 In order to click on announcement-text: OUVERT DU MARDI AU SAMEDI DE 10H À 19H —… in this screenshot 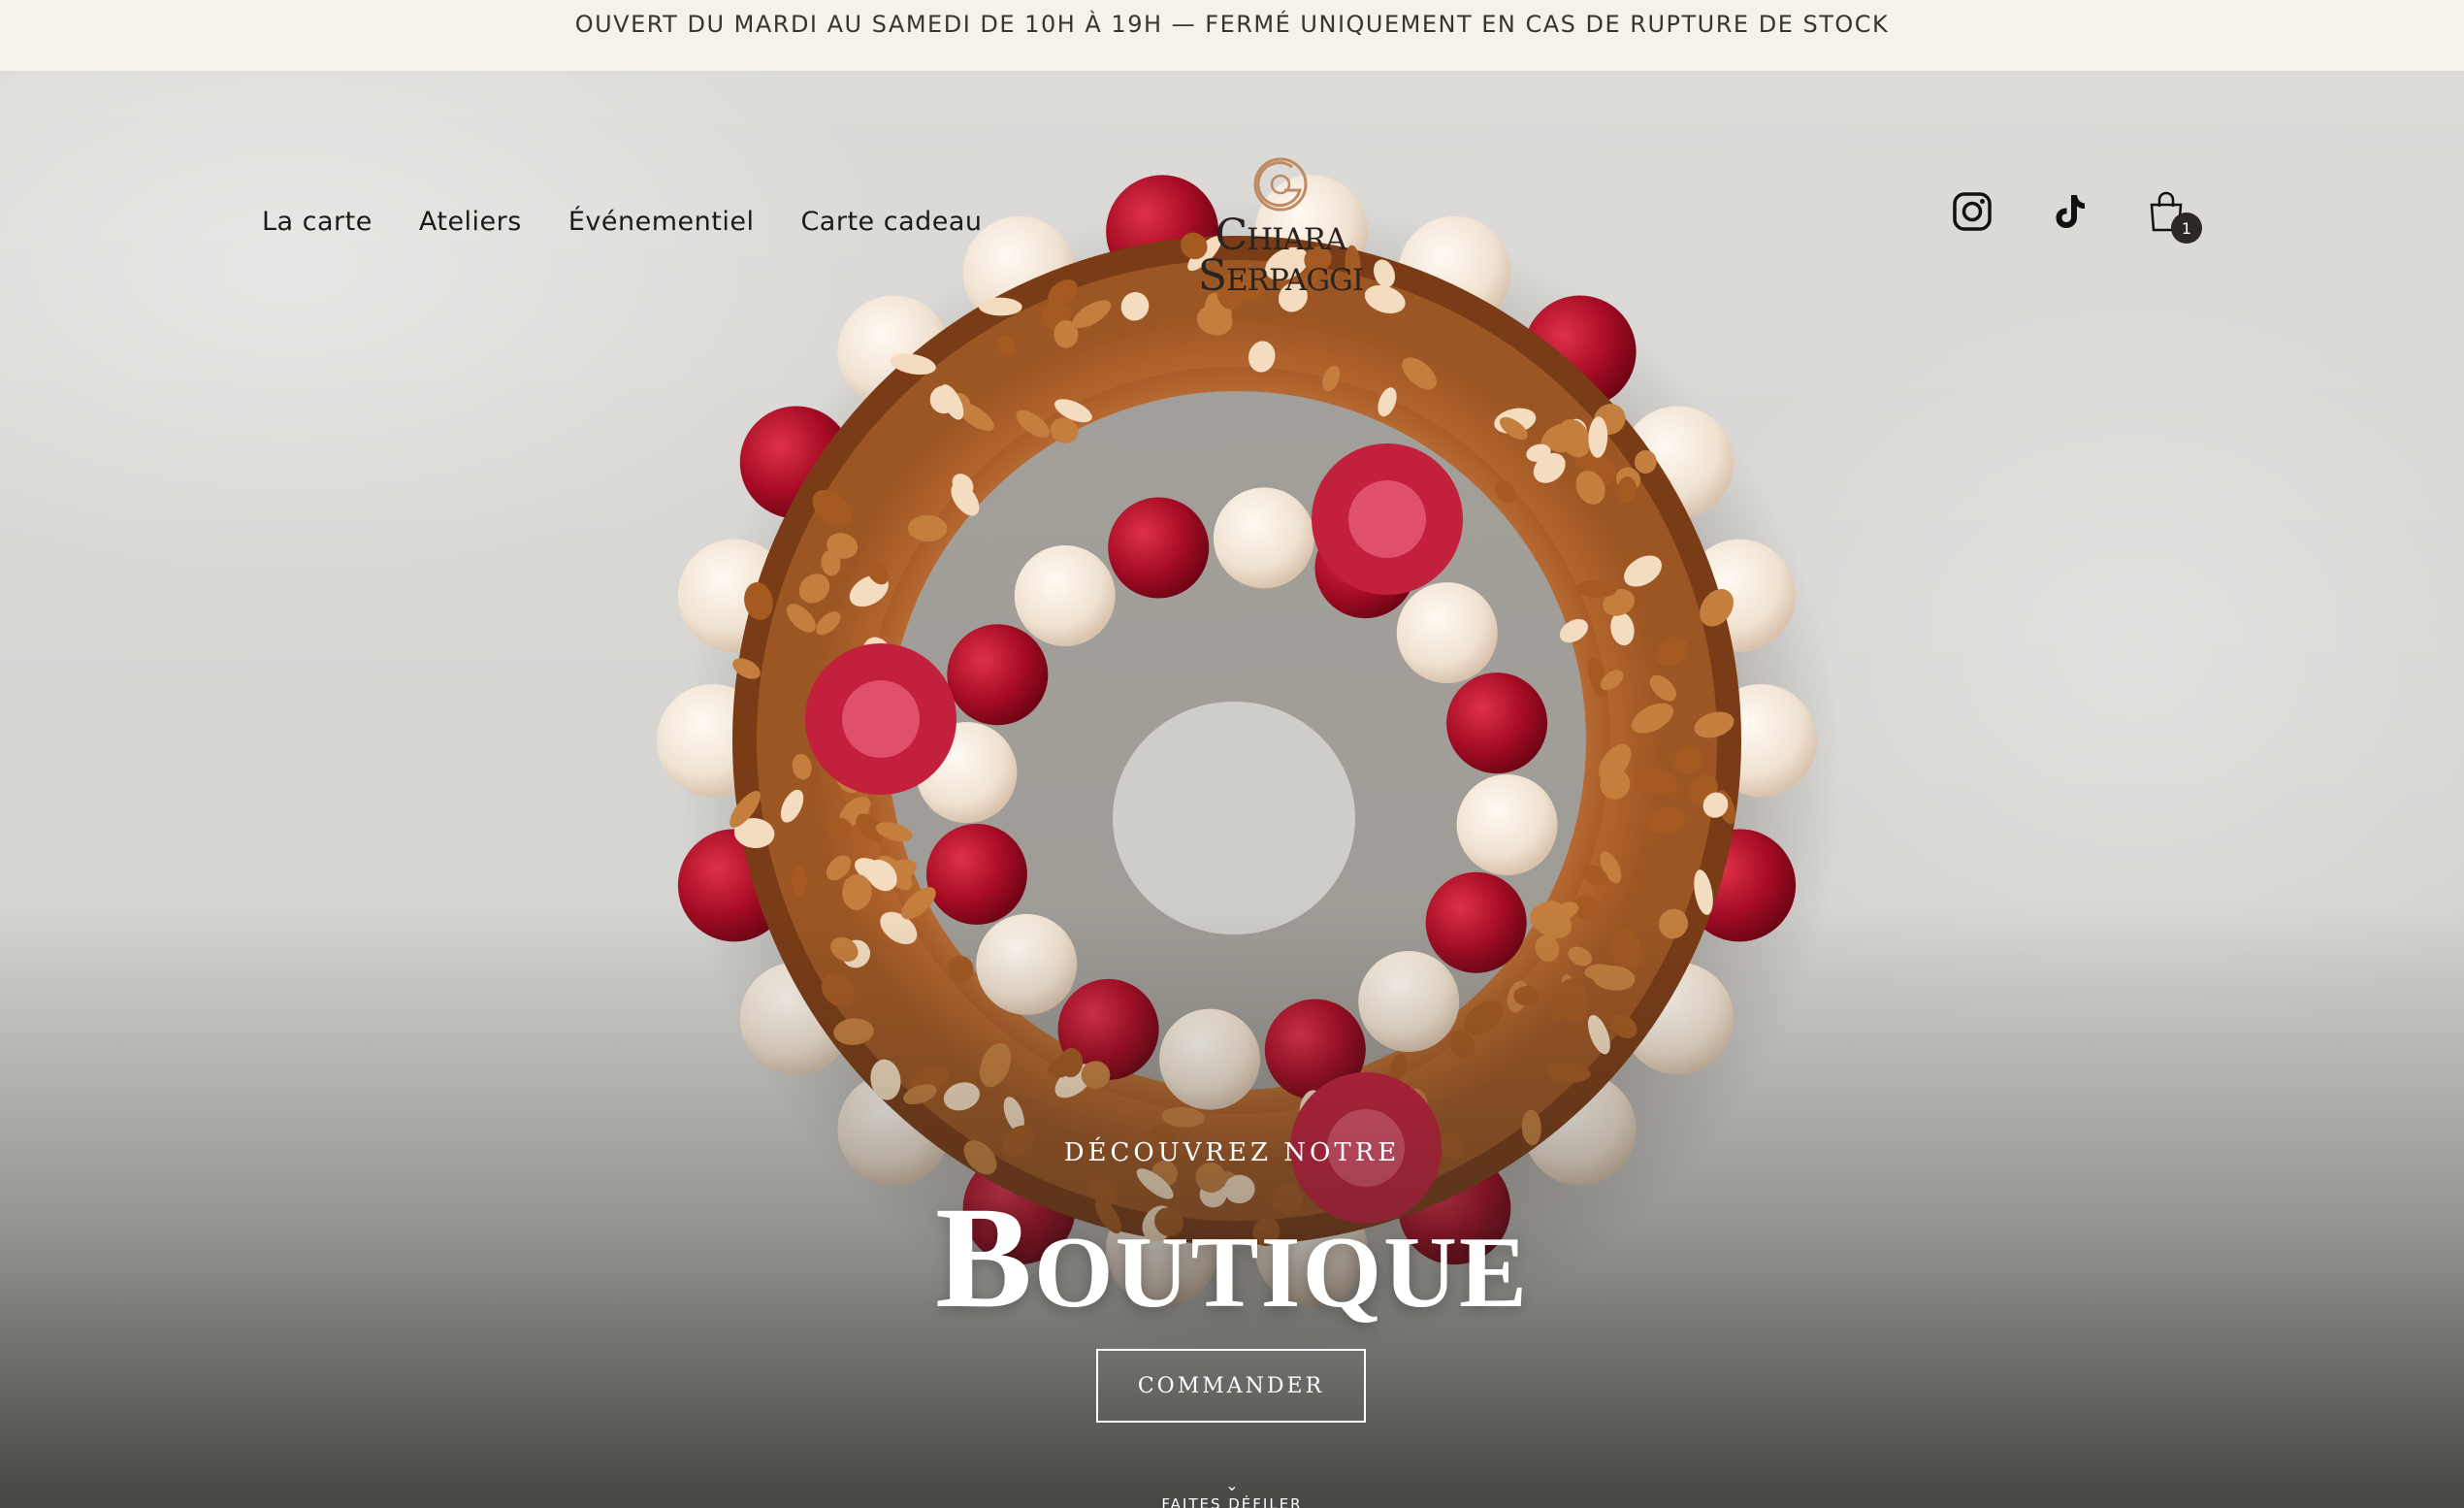, I will do `click(1232, 24)`.